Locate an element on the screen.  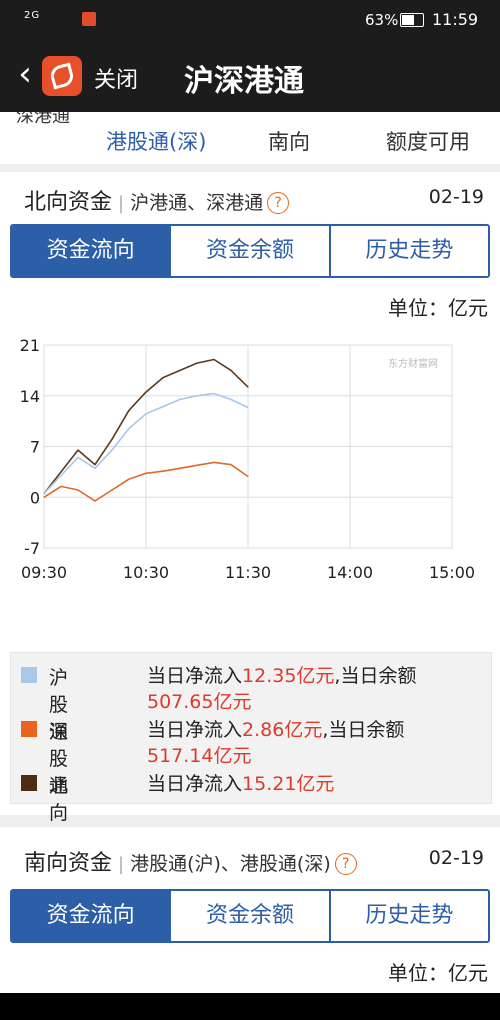
clock: 11:59 is located at coordinates (455, 19).